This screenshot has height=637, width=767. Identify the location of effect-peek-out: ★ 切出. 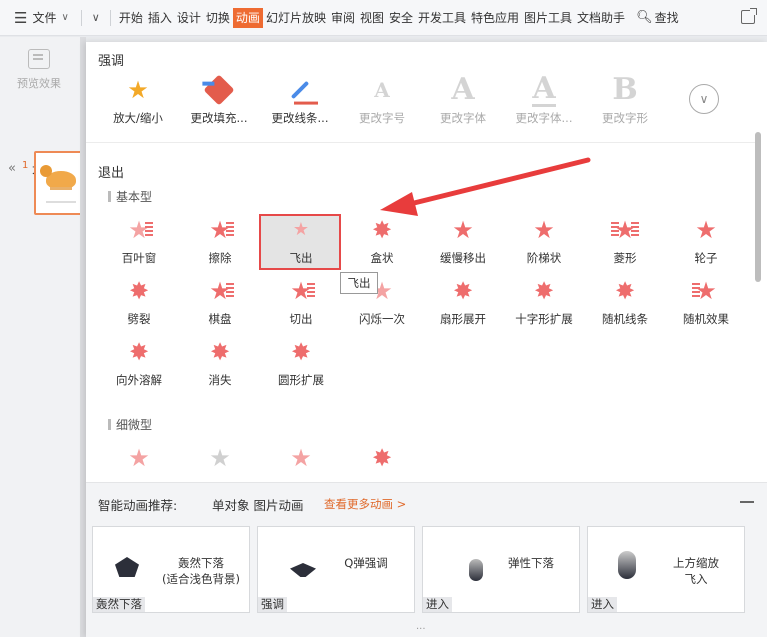
(301, 306).